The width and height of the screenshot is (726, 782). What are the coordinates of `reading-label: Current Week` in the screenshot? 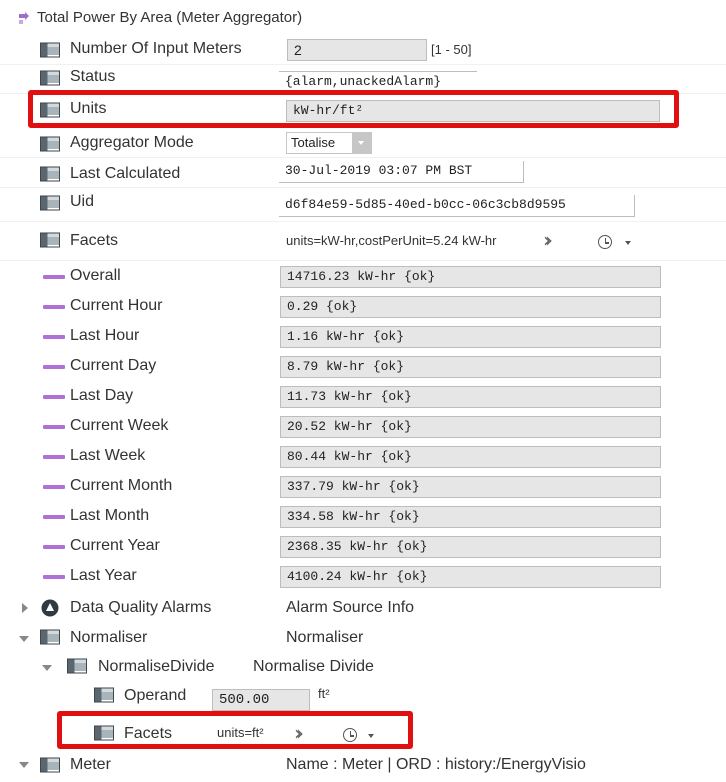 It's located at (119, 425).